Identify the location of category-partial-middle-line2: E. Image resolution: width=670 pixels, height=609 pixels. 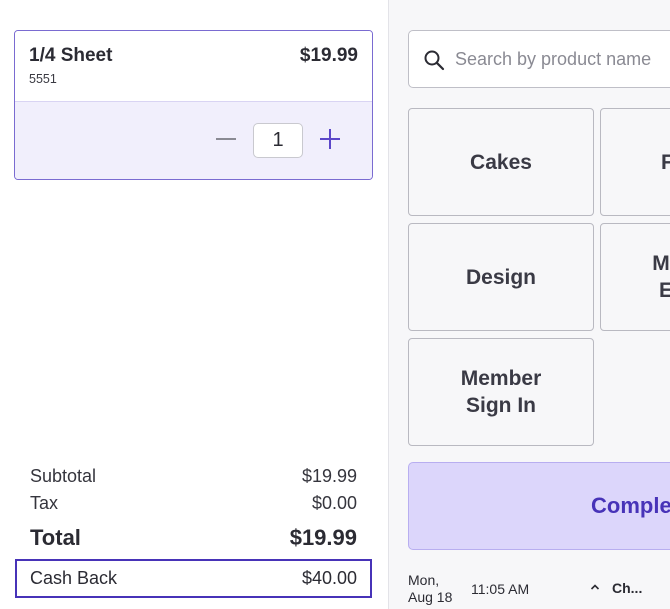
(664, 290).